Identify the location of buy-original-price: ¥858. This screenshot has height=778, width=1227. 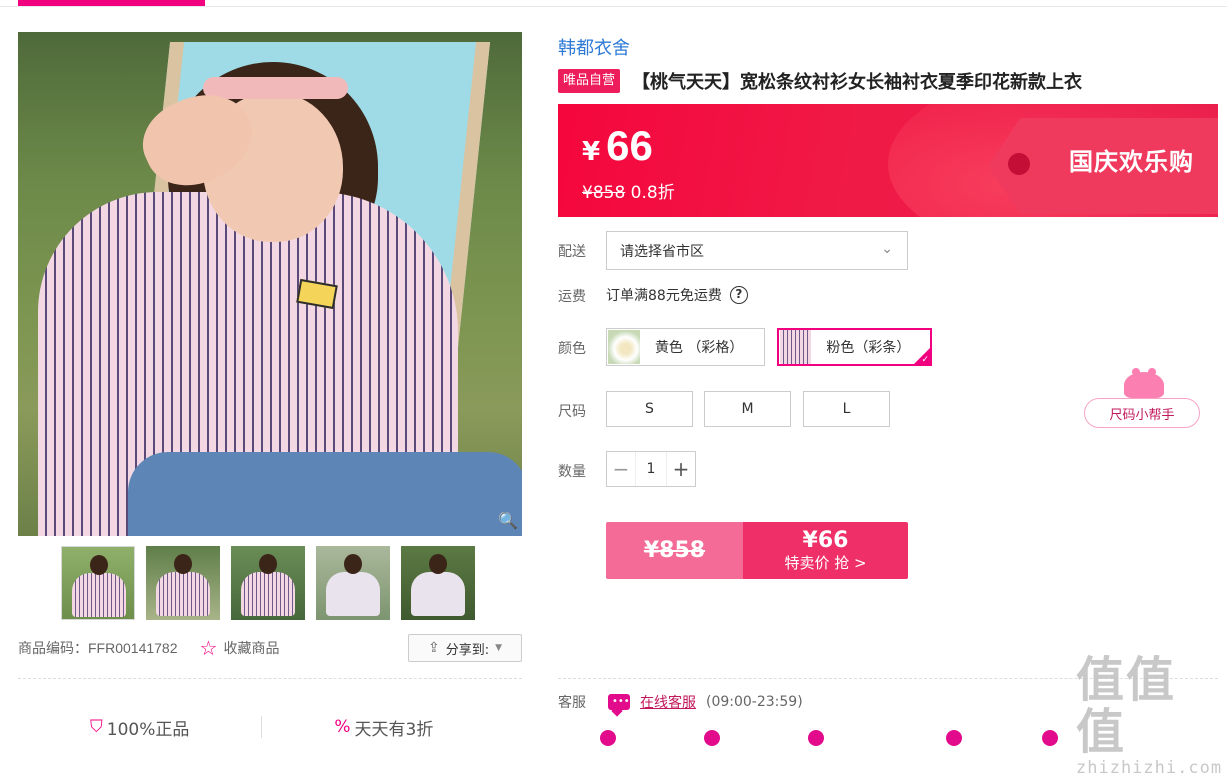
(674, 550).